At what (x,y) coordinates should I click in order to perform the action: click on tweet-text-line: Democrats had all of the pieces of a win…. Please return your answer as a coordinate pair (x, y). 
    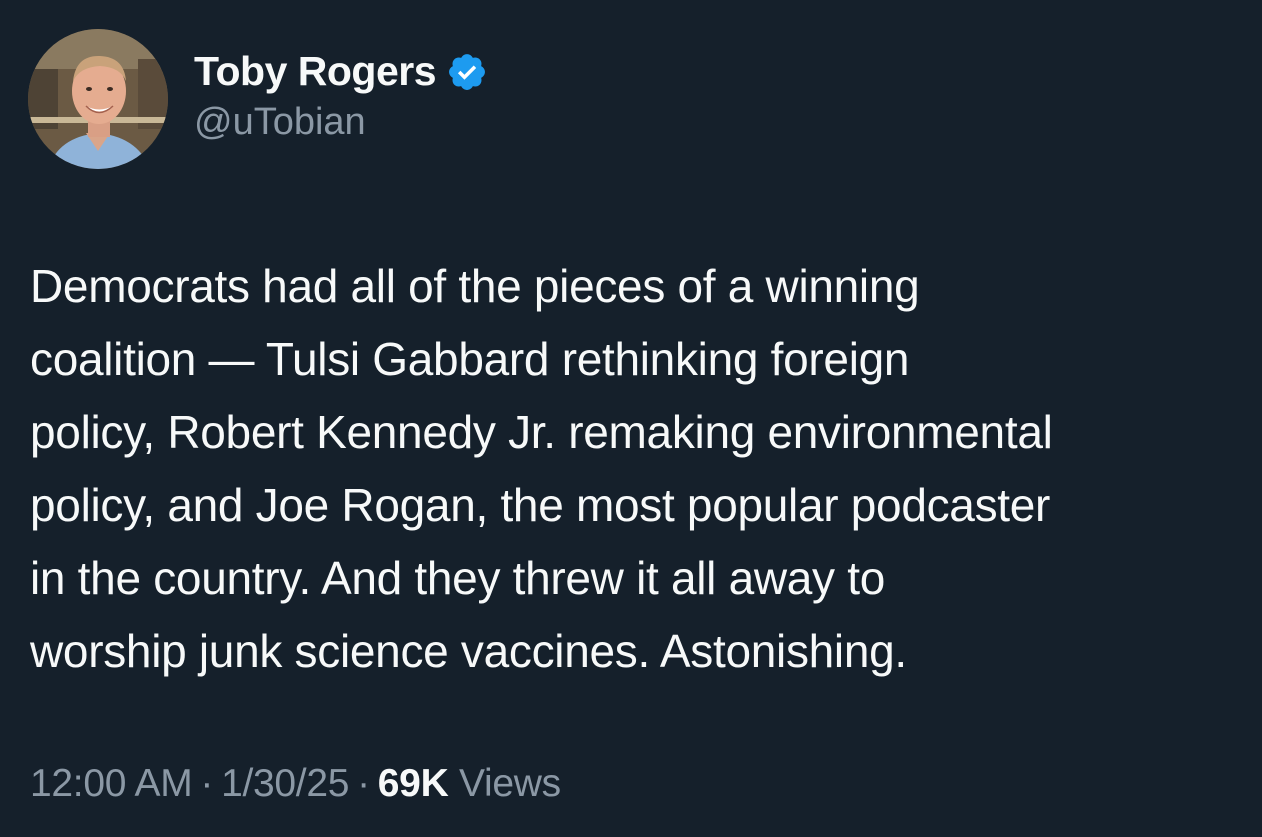
    Looking at the image, I should click on (475, 286).